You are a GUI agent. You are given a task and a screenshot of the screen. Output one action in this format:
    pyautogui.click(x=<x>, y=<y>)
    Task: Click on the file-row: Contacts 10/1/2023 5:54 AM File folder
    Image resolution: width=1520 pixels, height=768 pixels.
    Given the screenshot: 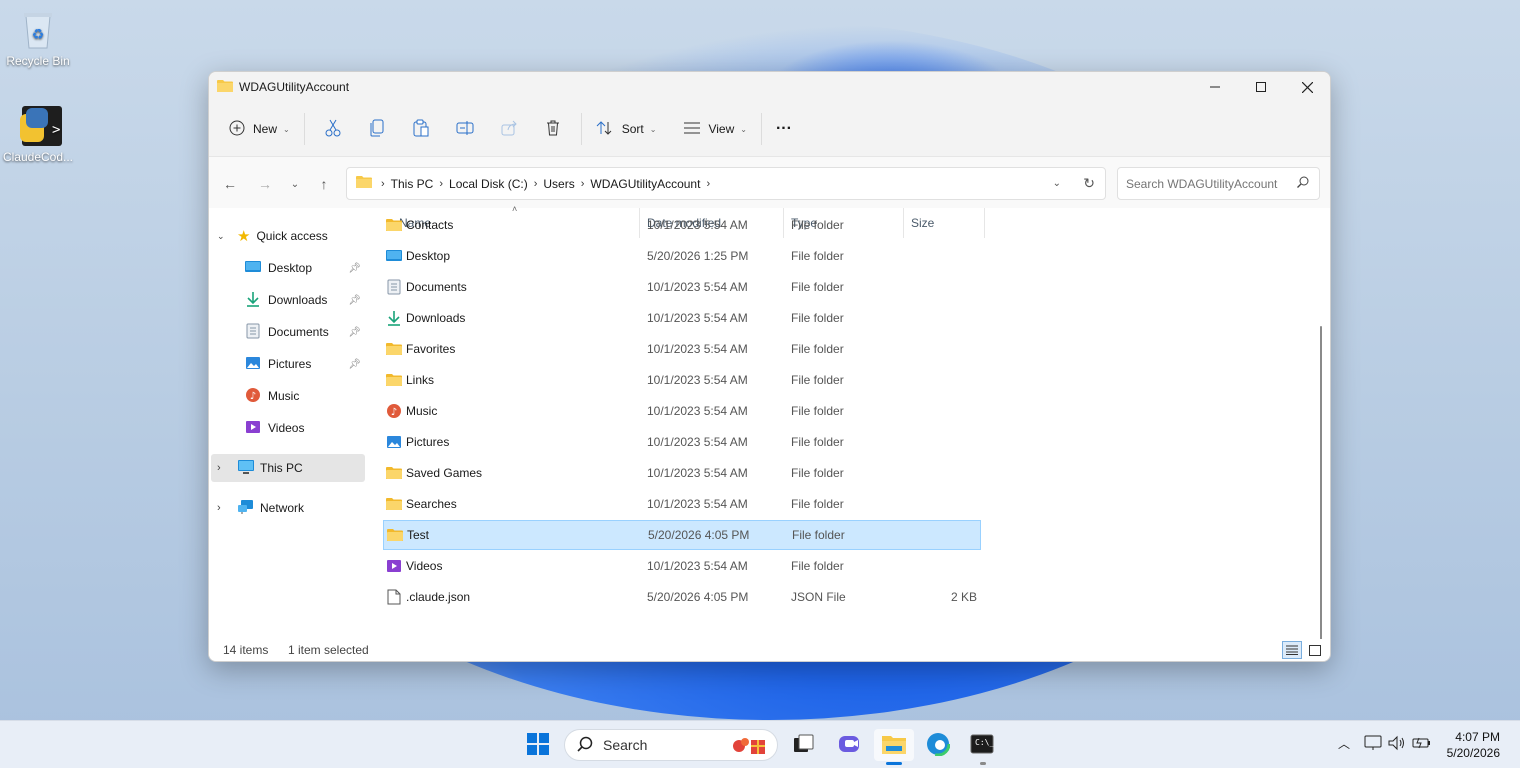 What is the action you would take?
    pyautogui.click(x=682, y=225)
    